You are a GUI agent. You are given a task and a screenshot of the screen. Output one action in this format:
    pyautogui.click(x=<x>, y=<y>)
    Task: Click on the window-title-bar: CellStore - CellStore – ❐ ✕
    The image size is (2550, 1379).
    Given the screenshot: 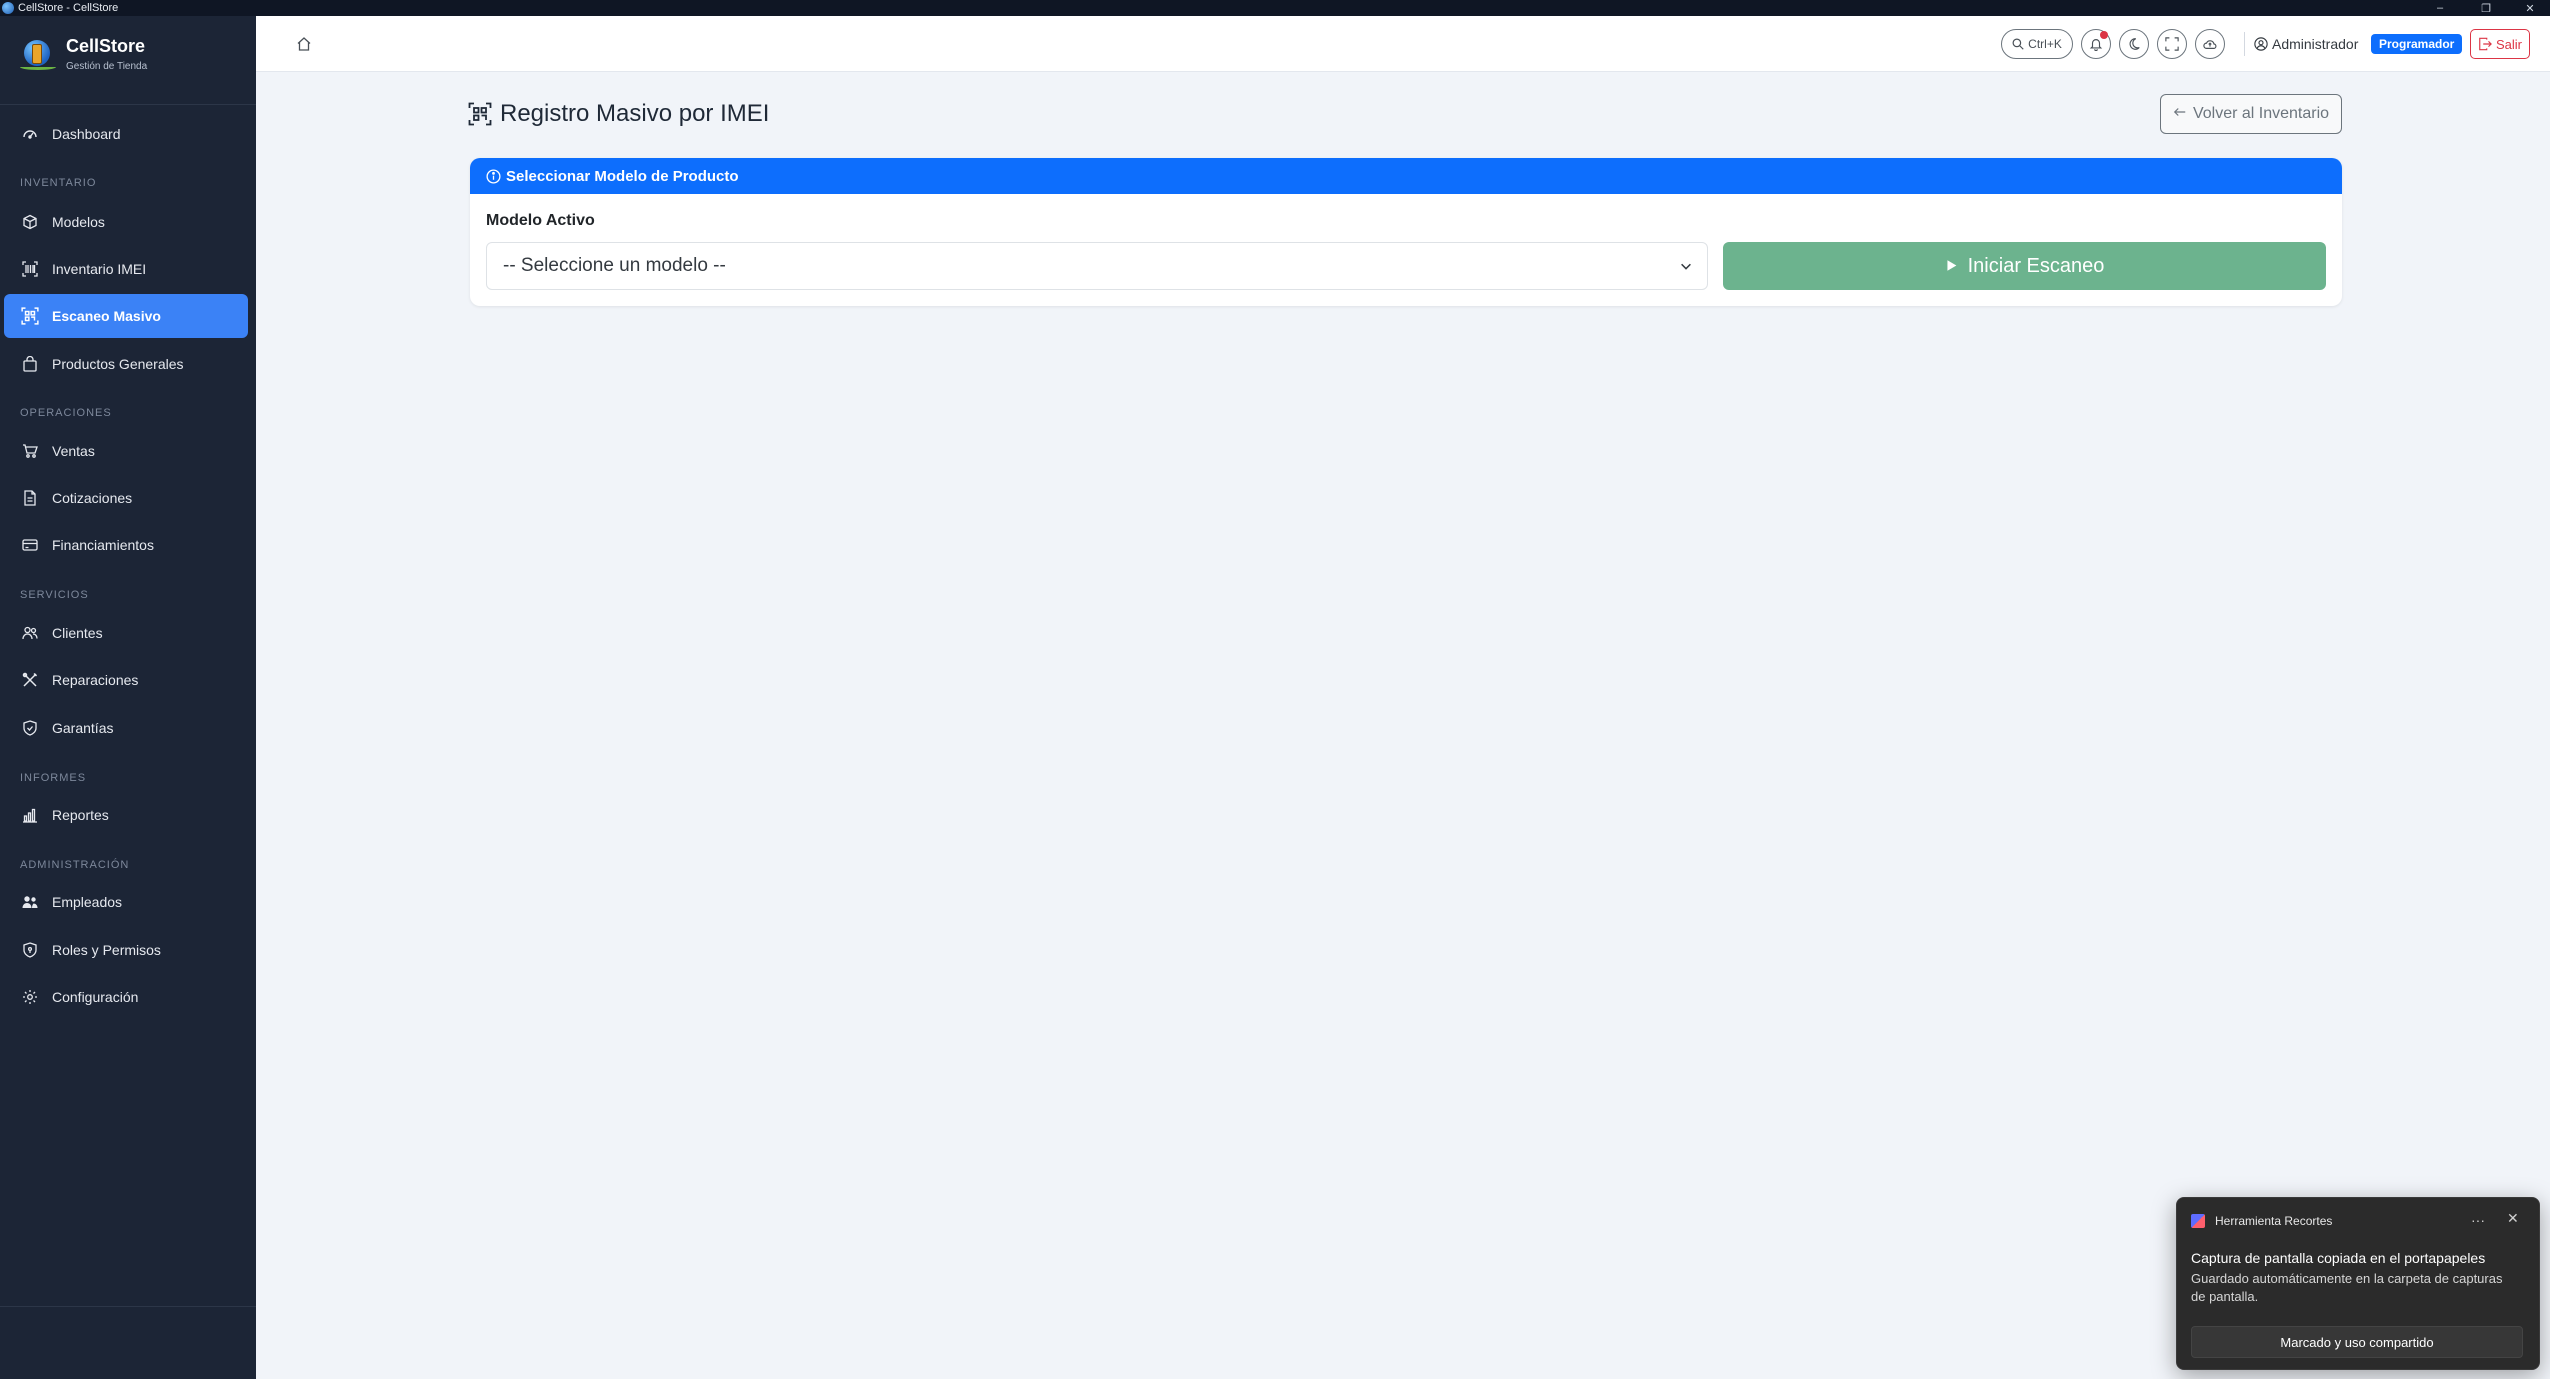 What is the action you would take?
    pyautogui.click(x=1275, y=8)
    